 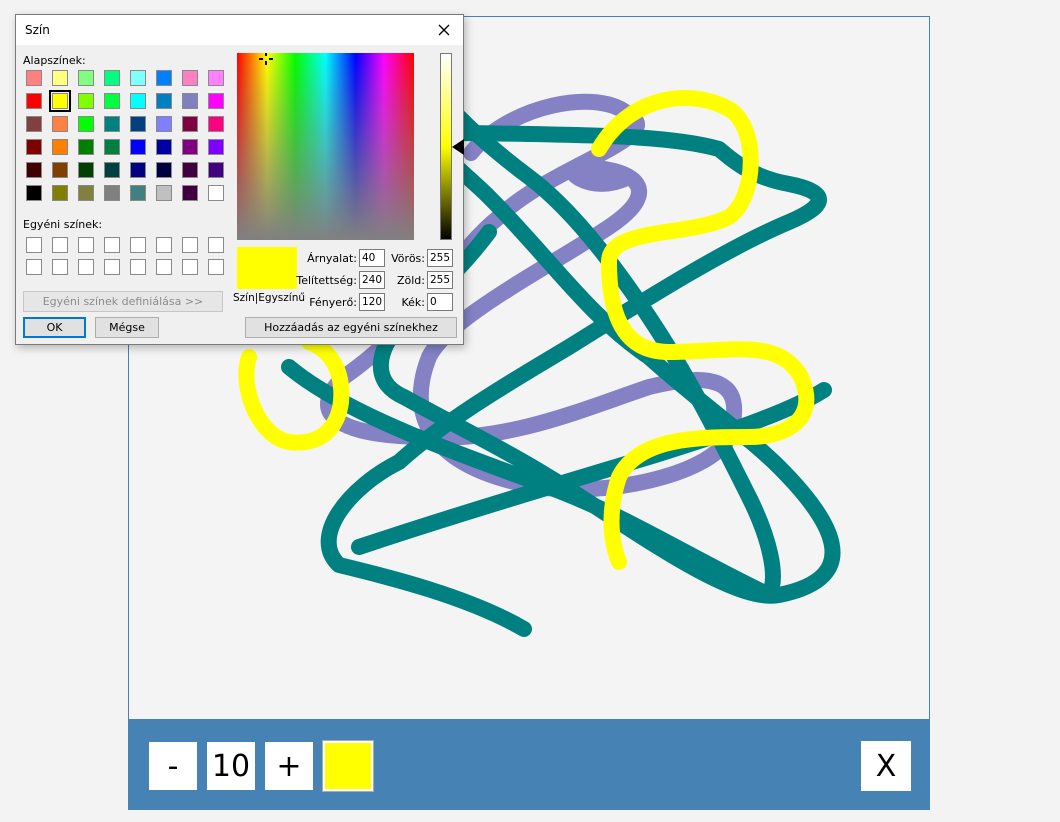 What do you see at coordinates (37, 30) in the screenshot?
I see `dialog-title: Szín` at bounding box center [37, 30].